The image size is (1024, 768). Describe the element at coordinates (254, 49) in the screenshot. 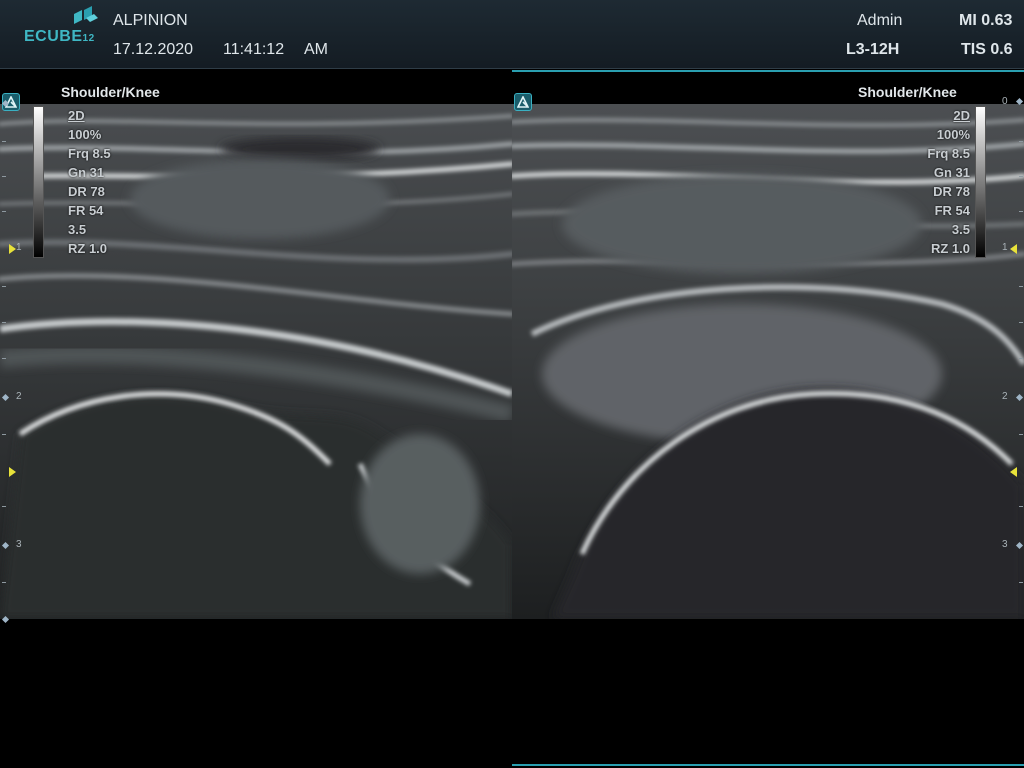

I see `exam-time: 11:41:12` at that location.